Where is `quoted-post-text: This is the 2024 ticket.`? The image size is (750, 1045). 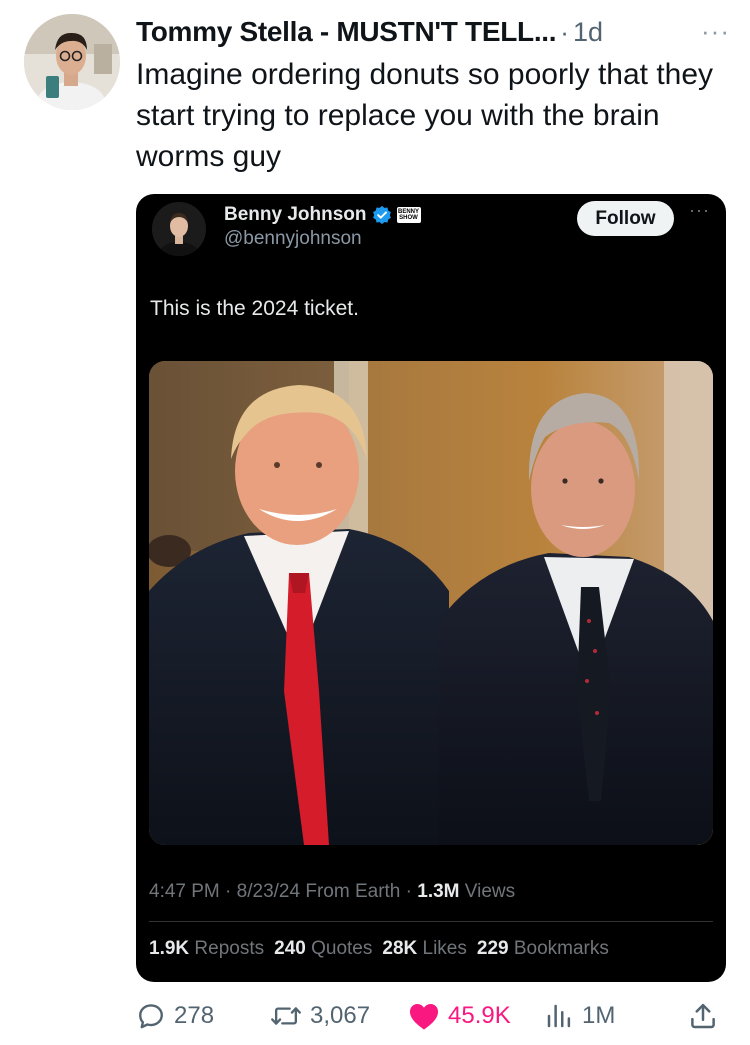 quoted-post-text: This is the 2024 ticket. is located at coordinates (254, 308).